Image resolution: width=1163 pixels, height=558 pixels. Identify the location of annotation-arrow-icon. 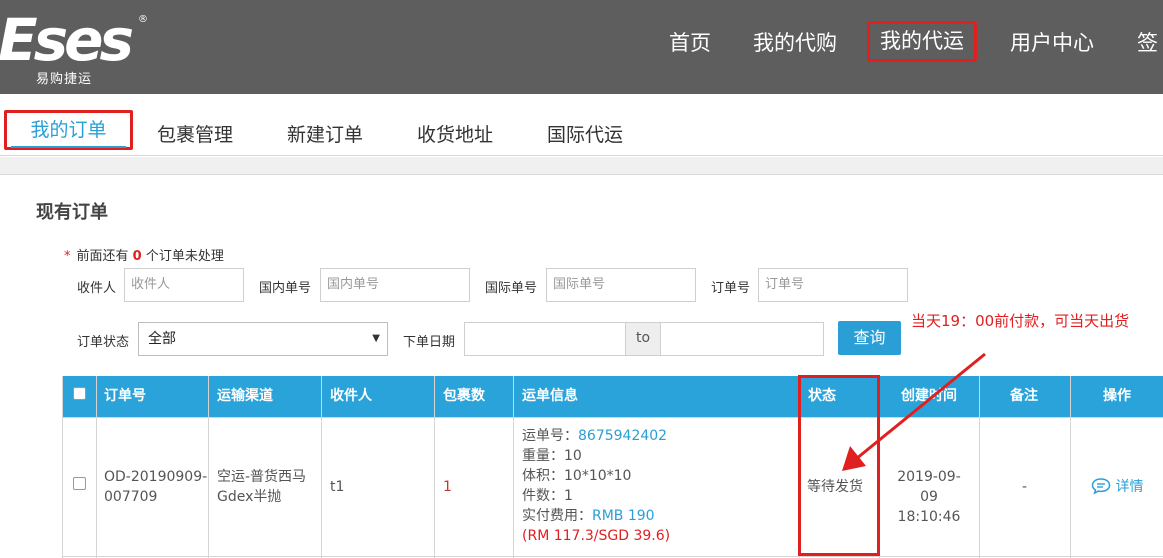
(914, 411).